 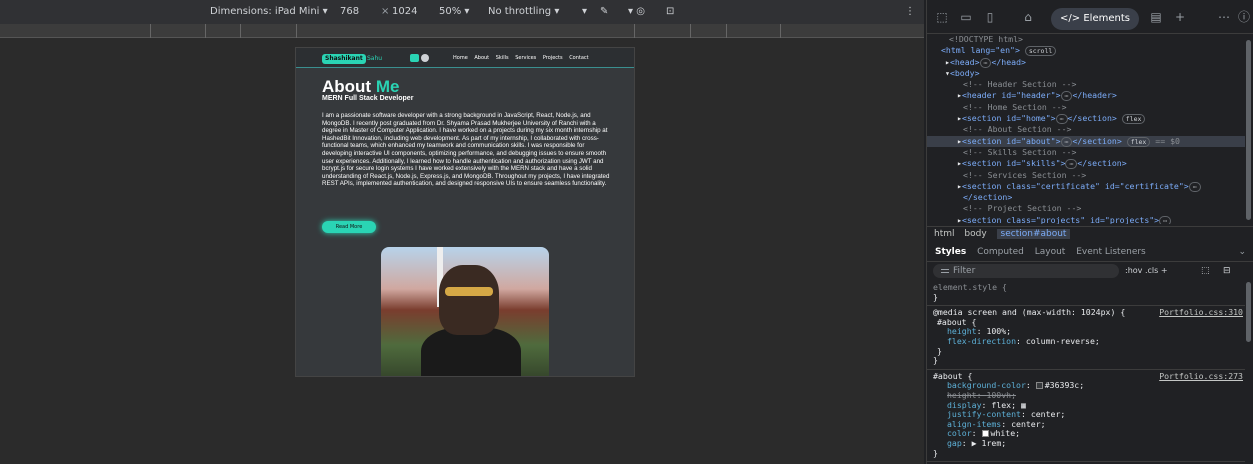 I want to click on nav-skills: Skills, so click(x=502, y=58).